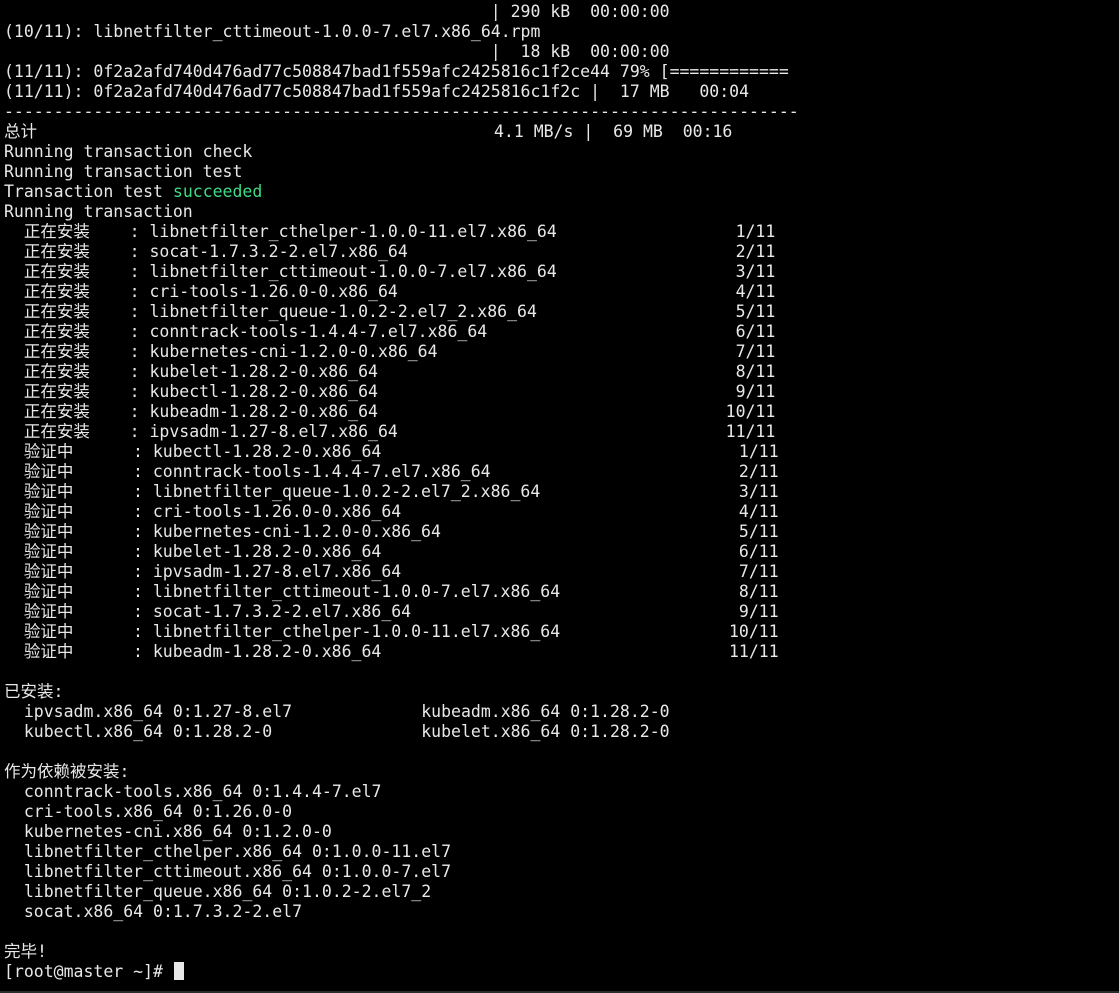 The height and width of the screenshot is (993, 1119). I want to click on output-line: Running transaction check, so click(561, 152).